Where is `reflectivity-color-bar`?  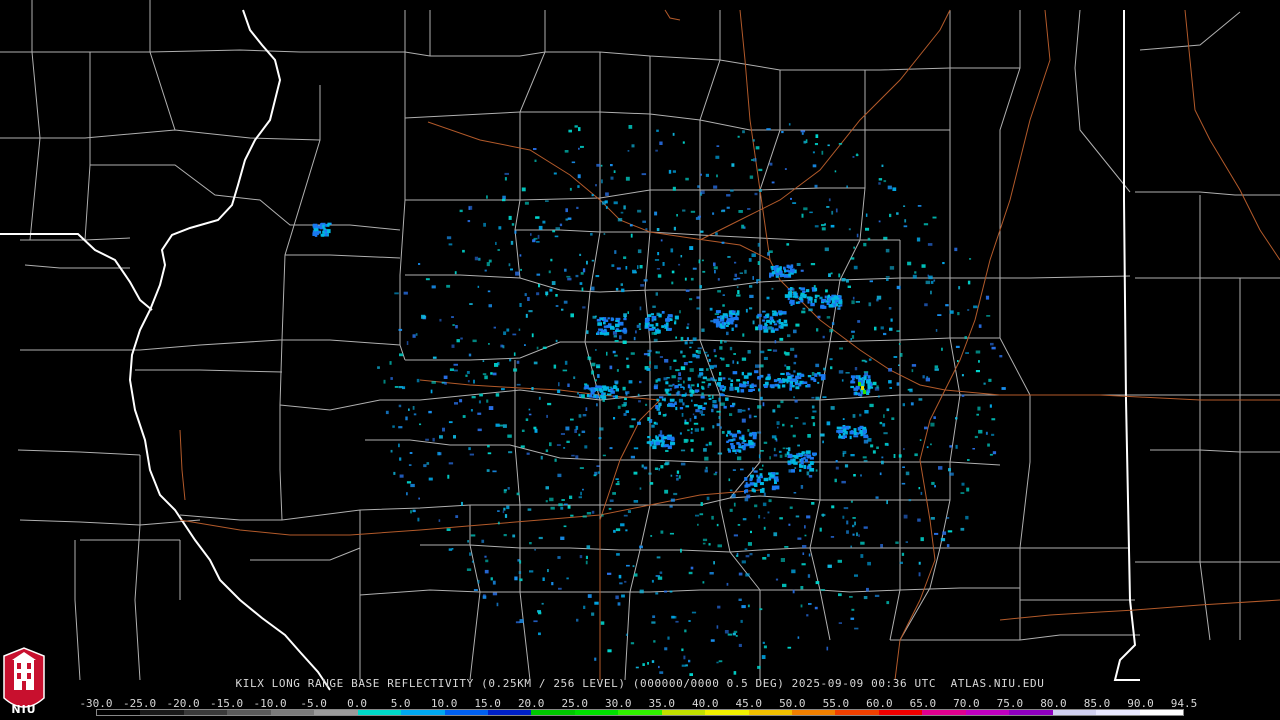 reflectivity-color-bar is located at coordinates (640, 712).